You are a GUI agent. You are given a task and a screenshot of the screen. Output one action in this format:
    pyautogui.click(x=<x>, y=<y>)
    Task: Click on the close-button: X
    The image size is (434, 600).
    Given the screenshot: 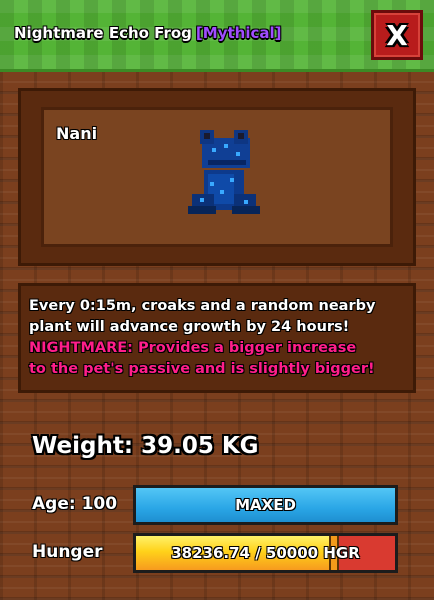 What is the action you would take?
    pyautogui.click(x=397, y=35)
    